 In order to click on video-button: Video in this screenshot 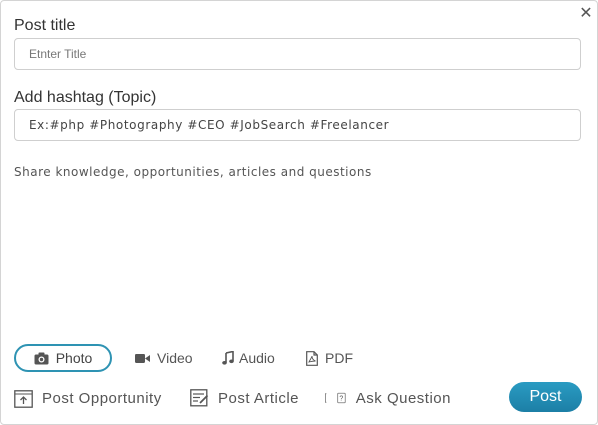, I will do `click(164, 358)`.